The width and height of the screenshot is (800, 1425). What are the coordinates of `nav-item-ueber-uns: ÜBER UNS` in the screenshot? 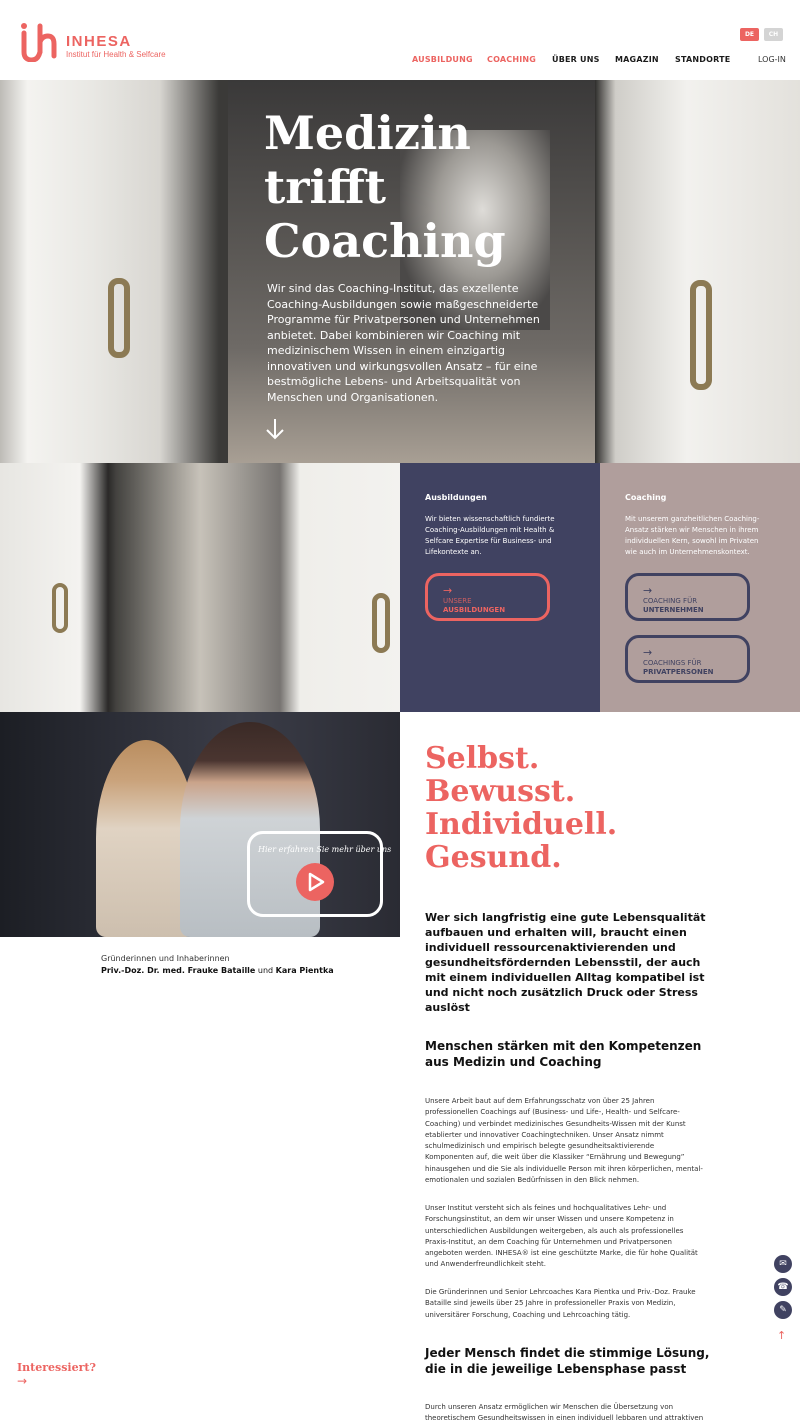 It's located at (576, 59).